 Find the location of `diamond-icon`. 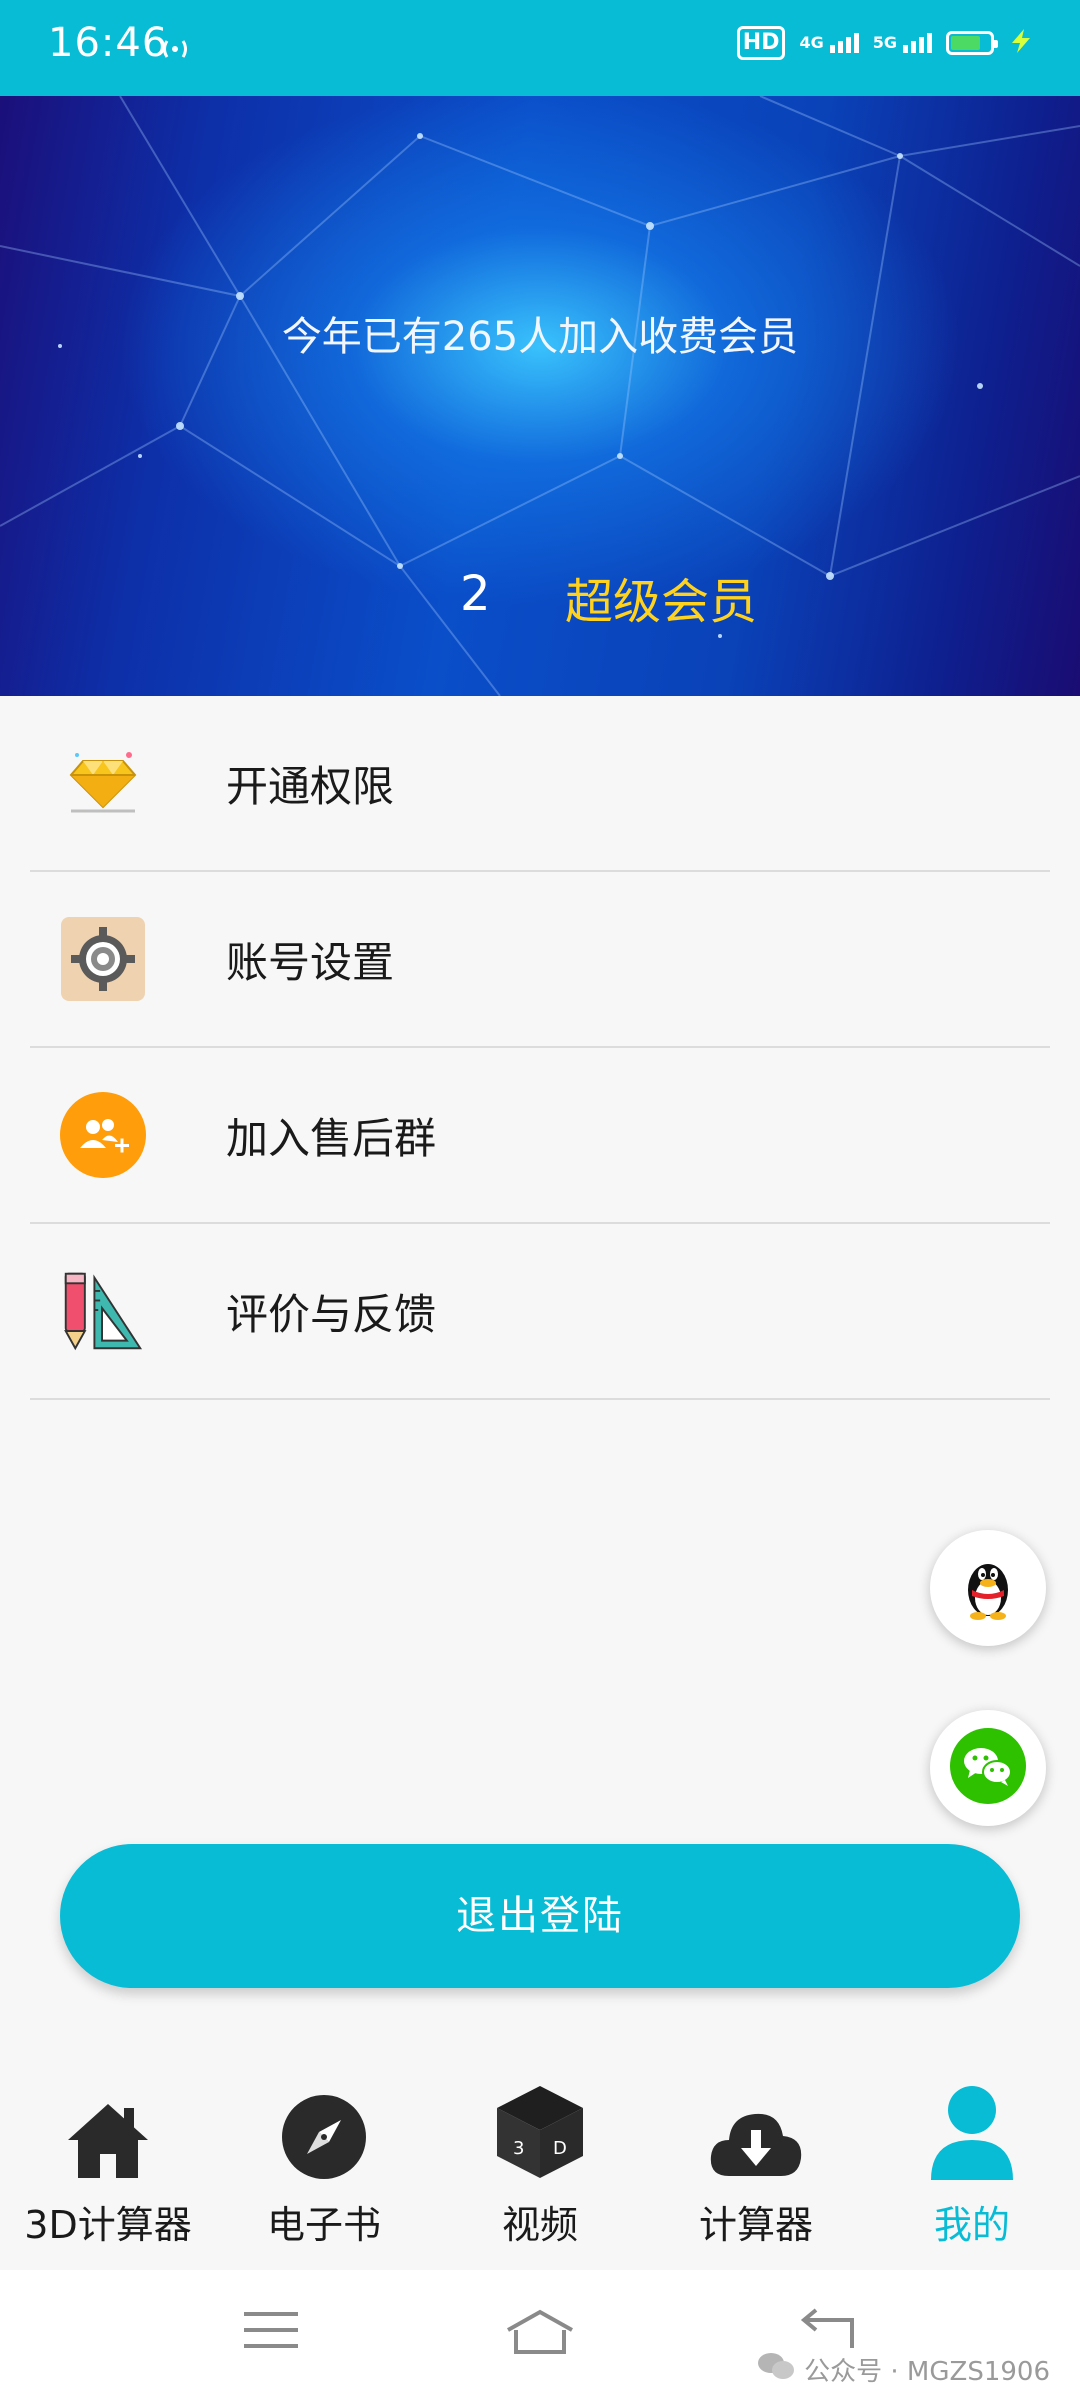

diamond-icon is located at coordinates (103, 783).